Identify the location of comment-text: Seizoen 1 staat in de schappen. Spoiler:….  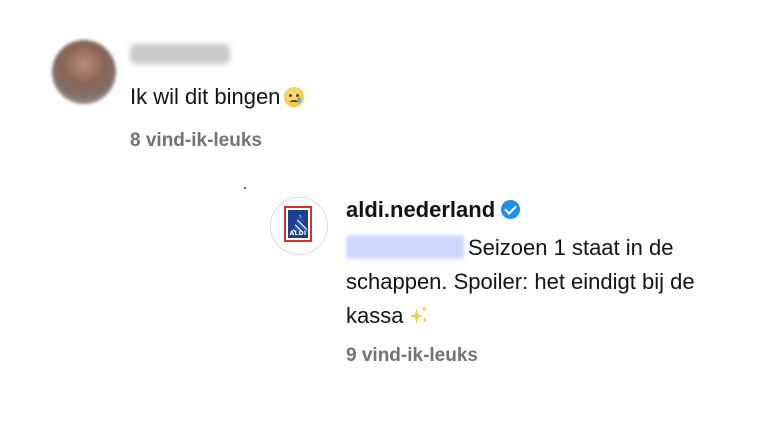
(541, 282).